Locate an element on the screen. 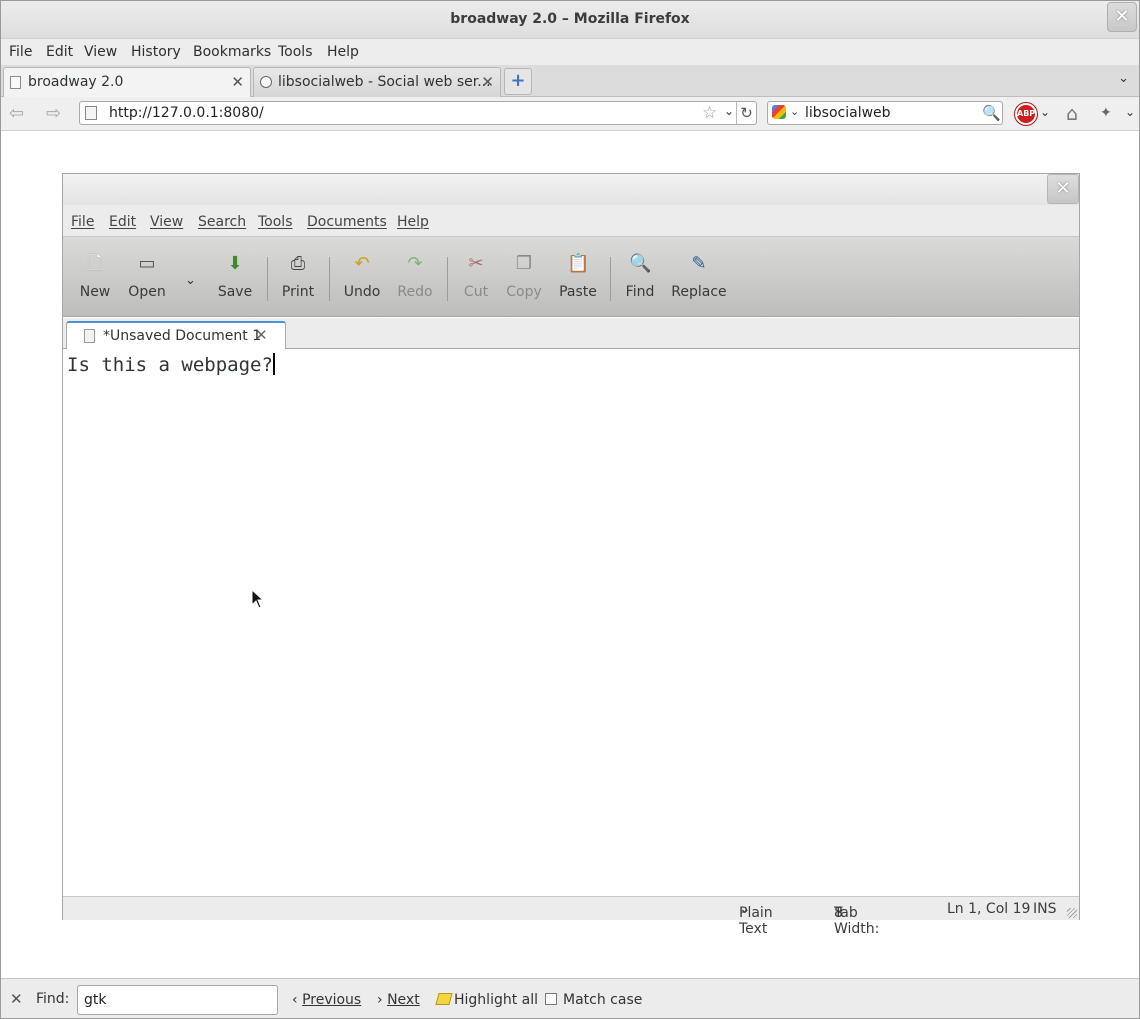 Image resolution: width=1140 pixels, height=1019 pixels. search-bar: ⌄ libsocialweb 🔍 is located at coordinates (885, 113).